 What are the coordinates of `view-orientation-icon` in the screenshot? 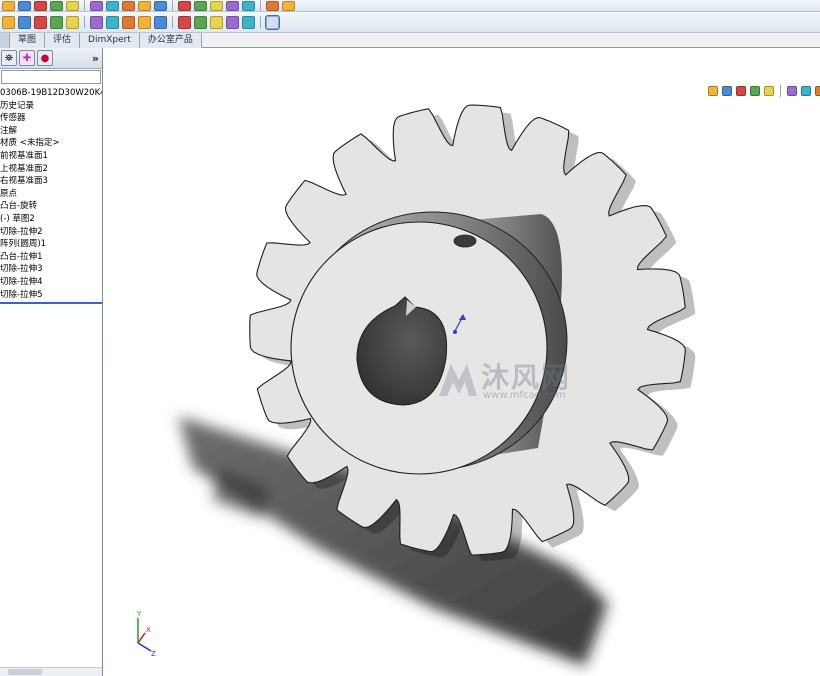 It's located at (769, 91).